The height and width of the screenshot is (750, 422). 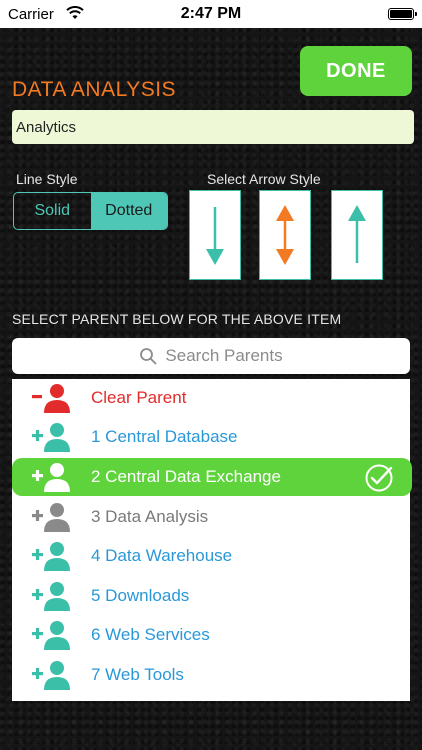 I want to click on search-icon, so click(x=148, y=356).